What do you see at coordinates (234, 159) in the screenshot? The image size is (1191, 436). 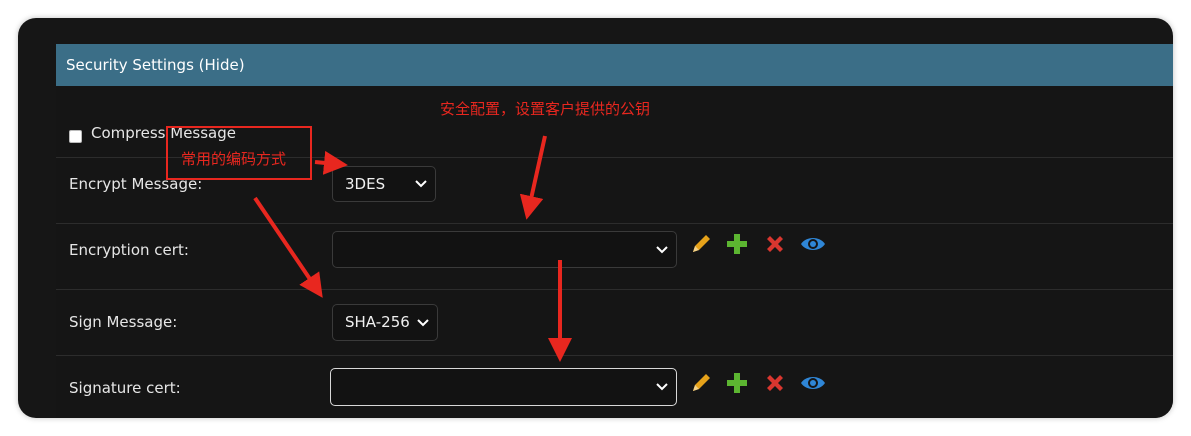 I see `annotation-encoding-note: 常用的编码方式` at bounding box center [234, 159].